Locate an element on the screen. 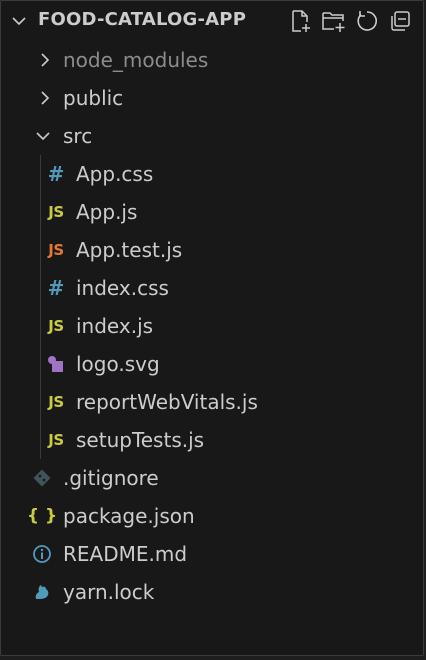 Image resolution: width=426 pixels, height=660 pixels. tree-label: yarn.lock is located at coordinates (109, 592).